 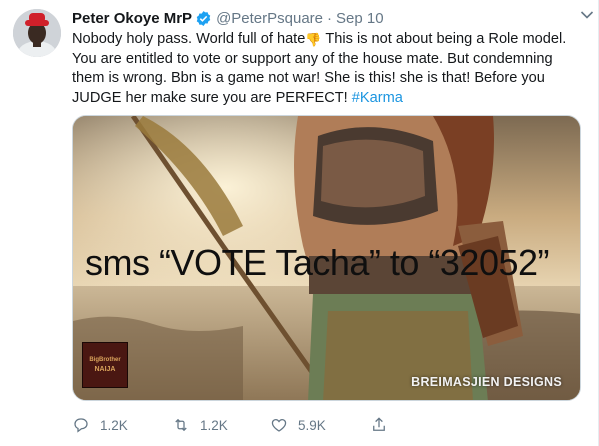 I want to click on reply-button: 1.2K, so click(x=100, y=425).